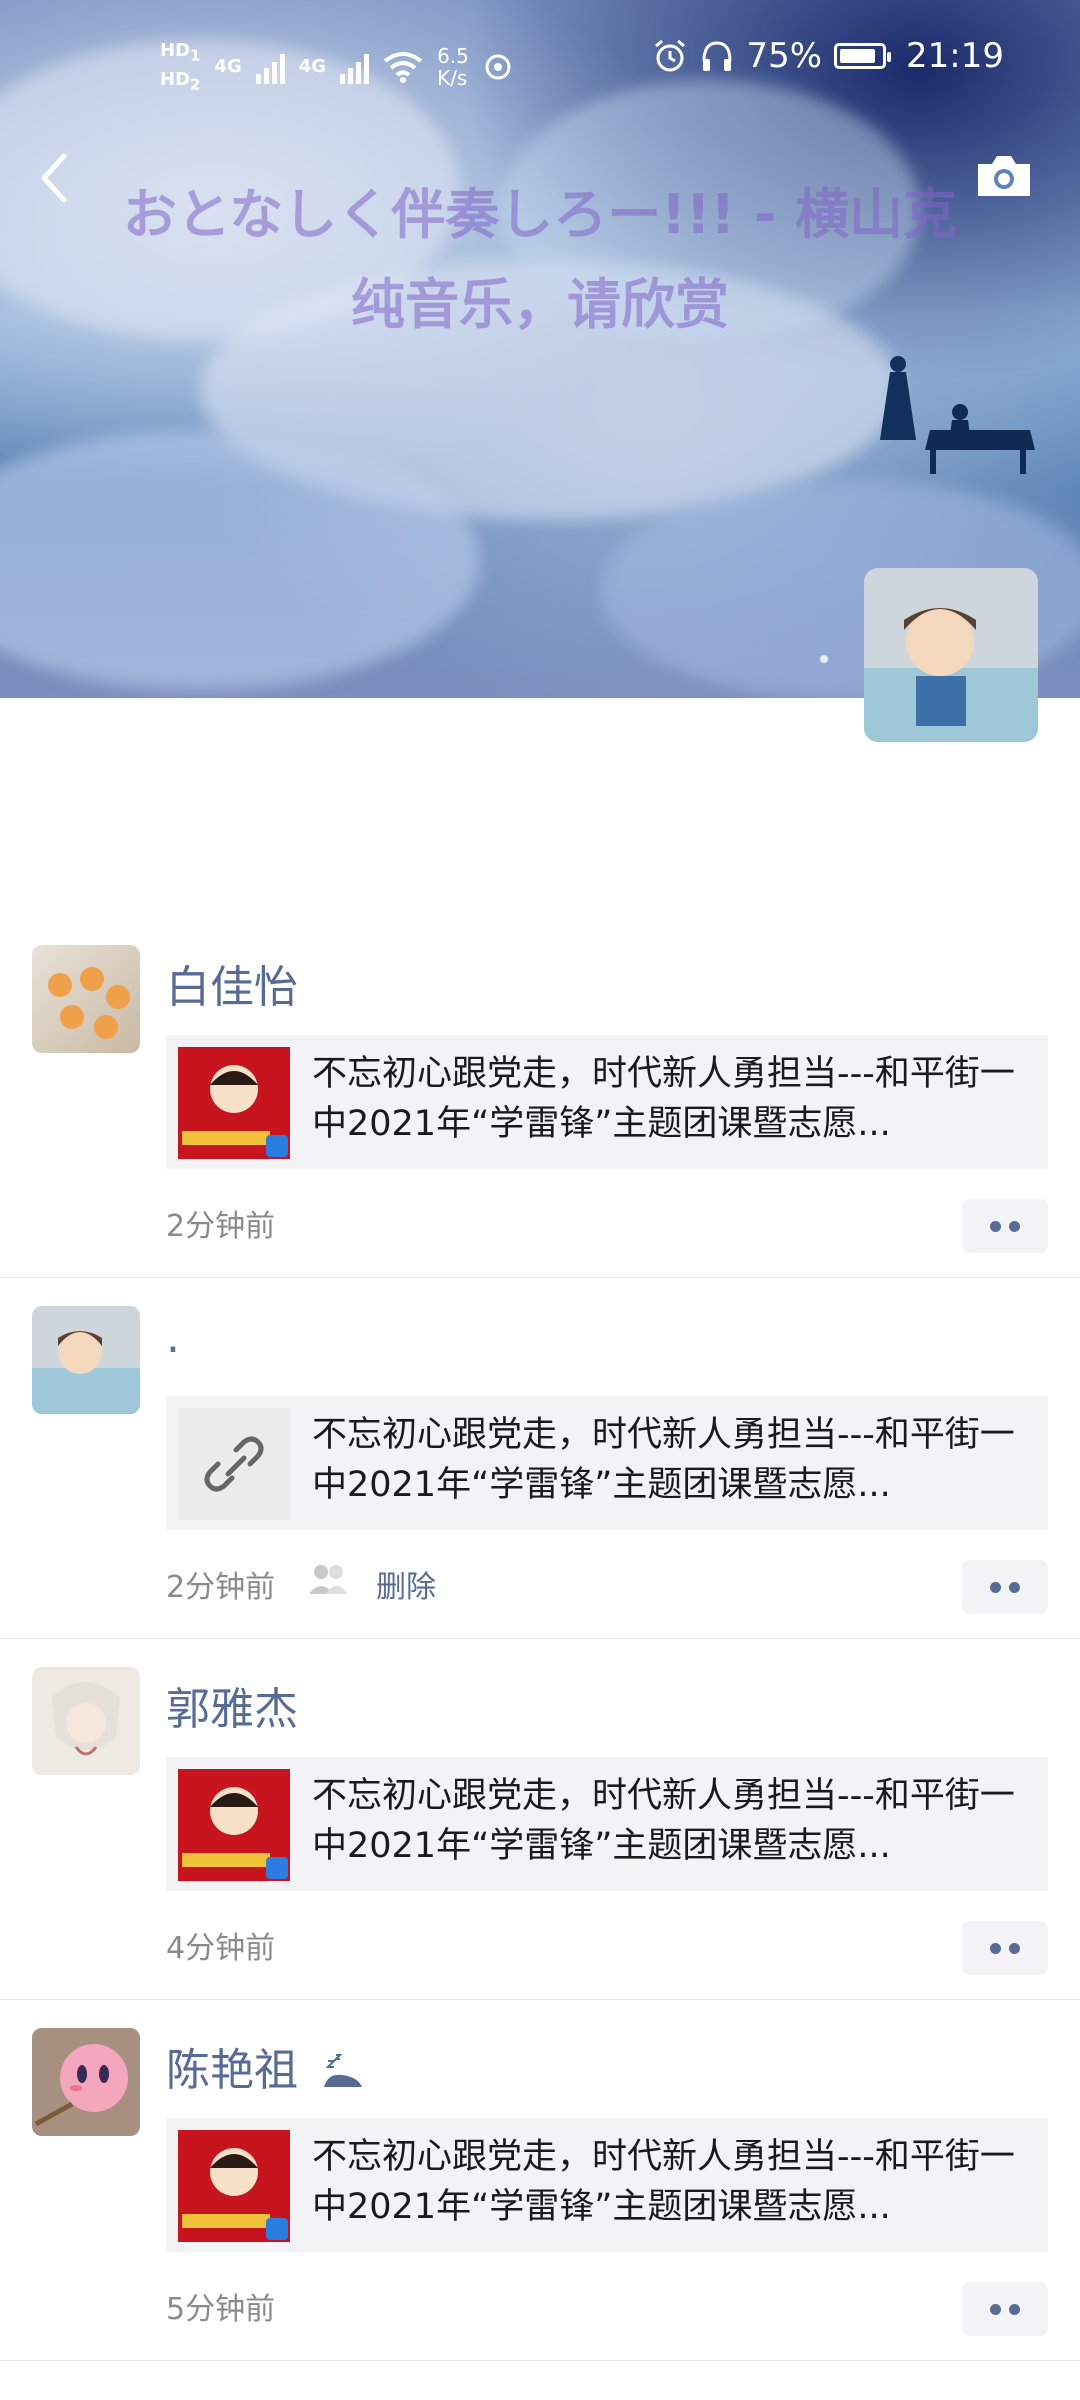 The width and height of the screenshot is (1080, 2400). What do you see at coordinates (717, 56) in the screenshot?
I see `headphones-icon` at bounding box center [717, 56].